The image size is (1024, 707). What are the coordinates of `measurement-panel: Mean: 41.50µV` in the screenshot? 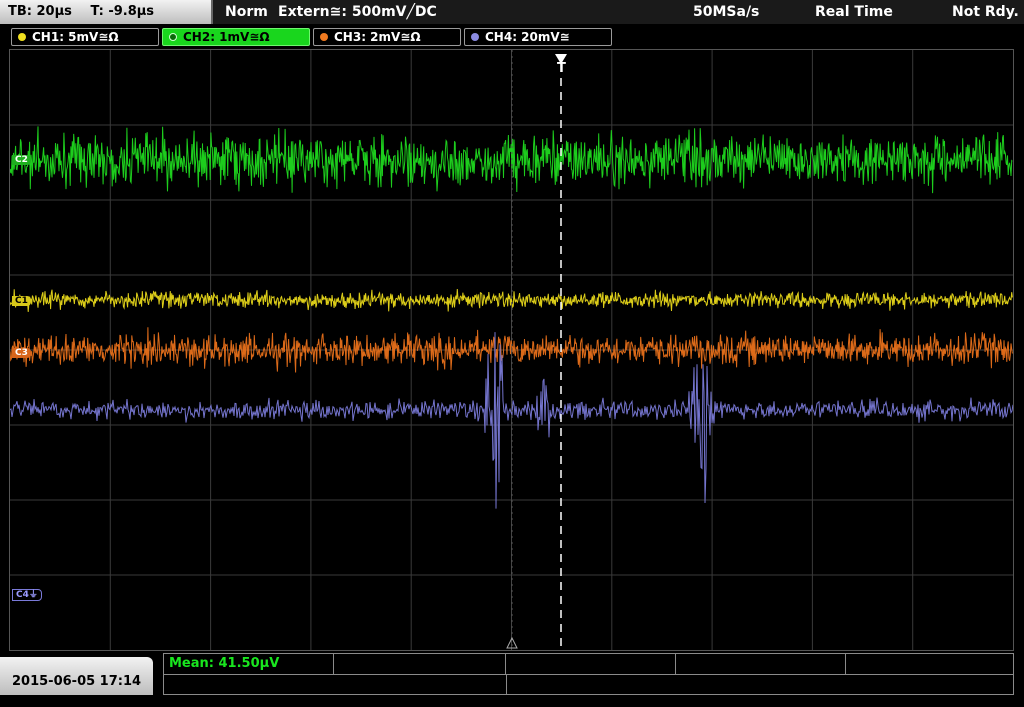 It's located at (588, 674).